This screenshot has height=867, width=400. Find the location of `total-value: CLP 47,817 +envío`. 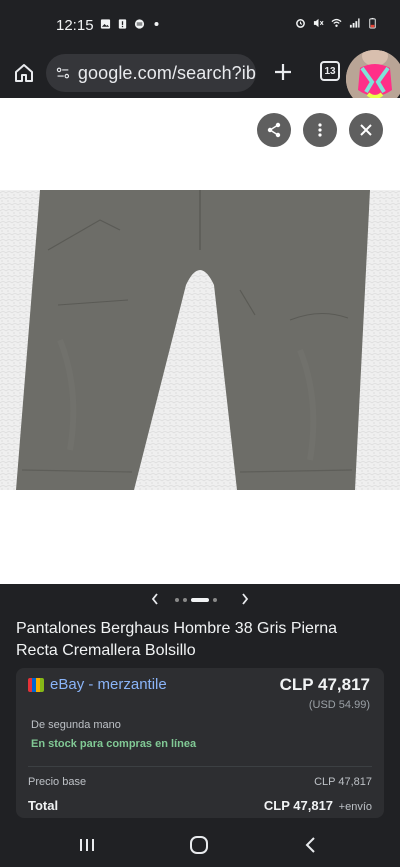

total-value: CLP 47,817 +envío is located at coordinates (318, 805).